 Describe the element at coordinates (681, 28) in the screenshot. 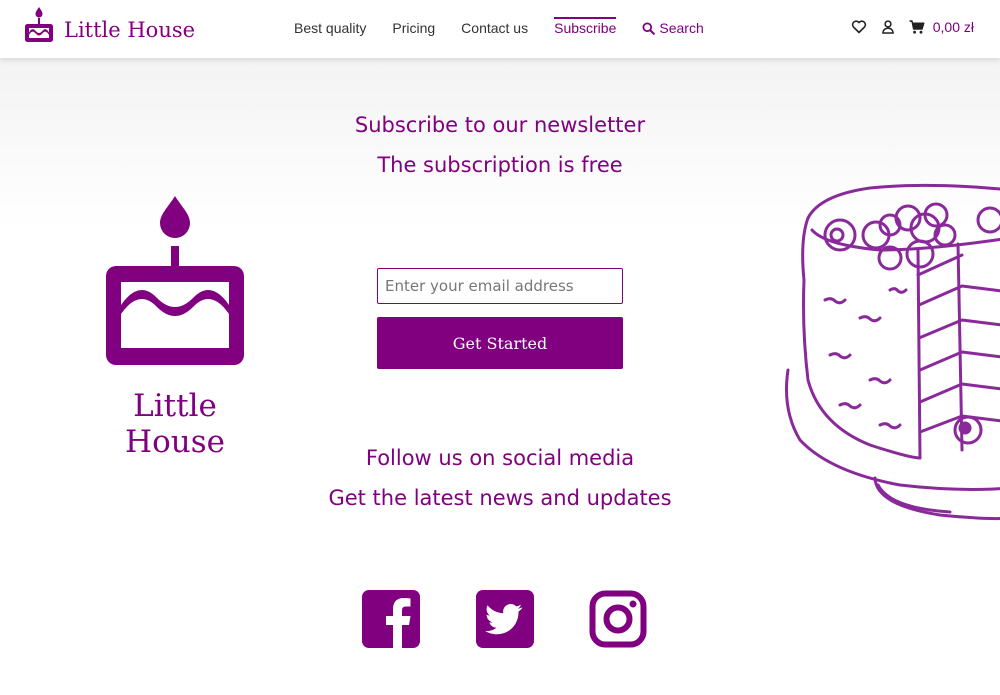

I see `search-label: Search` at that location.